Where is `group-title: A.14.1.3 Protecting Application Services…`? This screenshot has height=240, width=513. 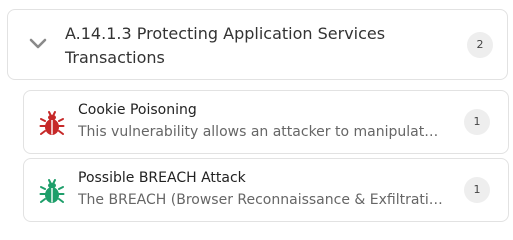
group-title: A.14.1.3 Protecting Application Services… is located at coordinates (225, 45).